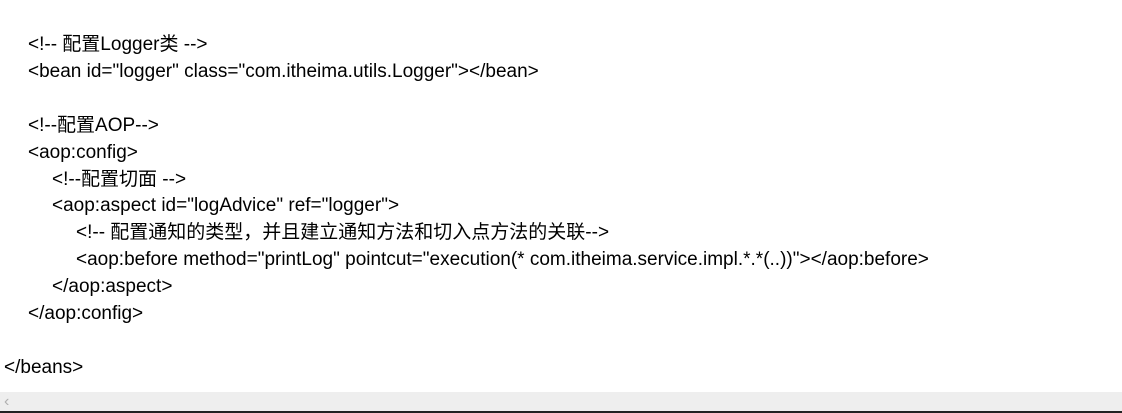 The image size is (1122, 413). What do you see at coordinates (118, 44) in the screenshot?
I see `code-line-comment-logger: <!-- 配置Logger类 -->` at bounding box center [118, 44].